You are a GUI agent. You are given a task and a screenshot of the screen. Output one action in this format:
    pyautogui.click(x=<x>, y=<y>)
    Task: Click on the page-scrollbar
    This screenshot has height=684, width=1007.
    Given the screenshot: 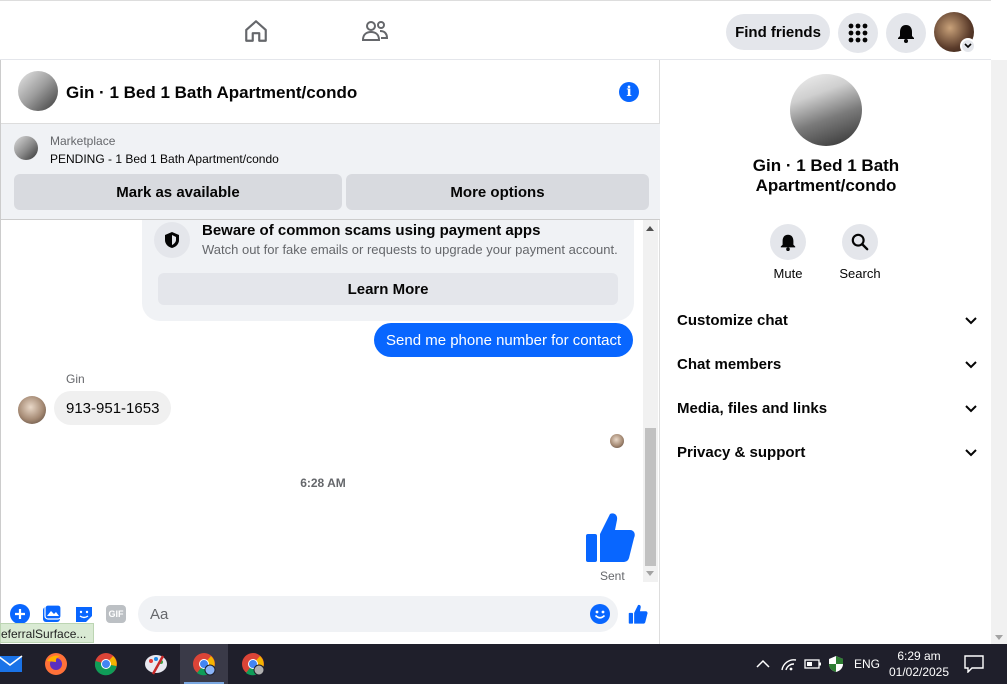 What is the action you would take?
    pyautogui.click(x=999, y=352)
    